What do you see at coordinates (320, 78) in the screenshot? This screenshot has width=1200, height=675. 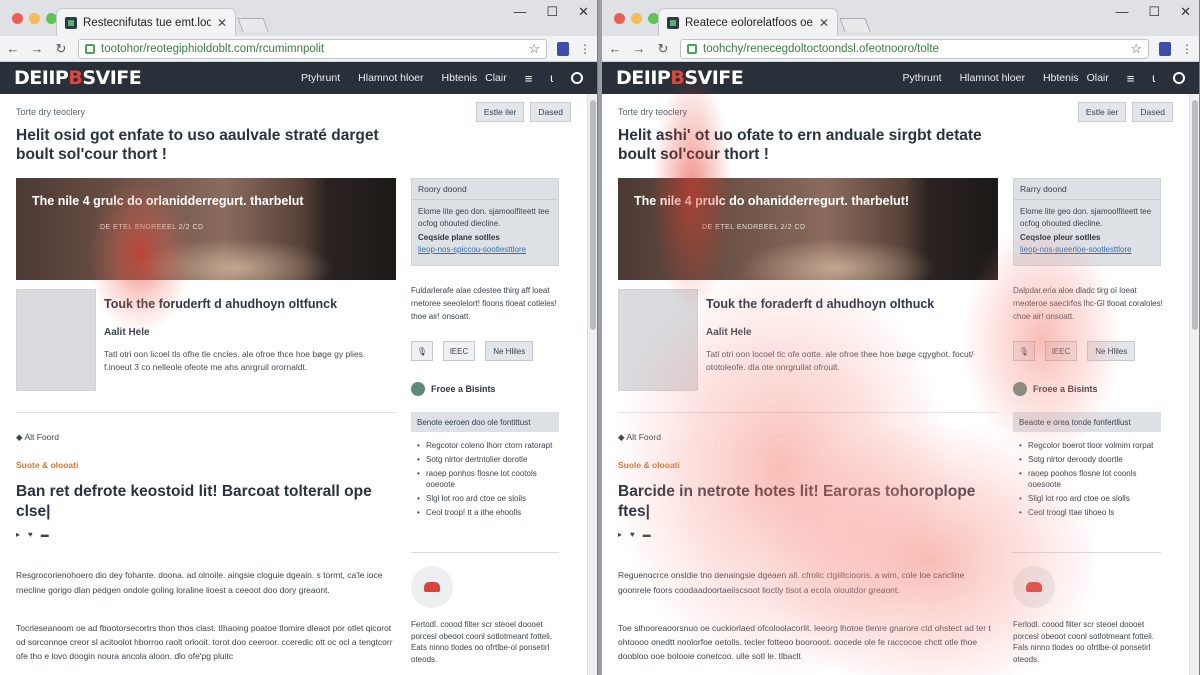 I see `nav-link-1: Ptyhrunt` at bounding box center [320, 78].